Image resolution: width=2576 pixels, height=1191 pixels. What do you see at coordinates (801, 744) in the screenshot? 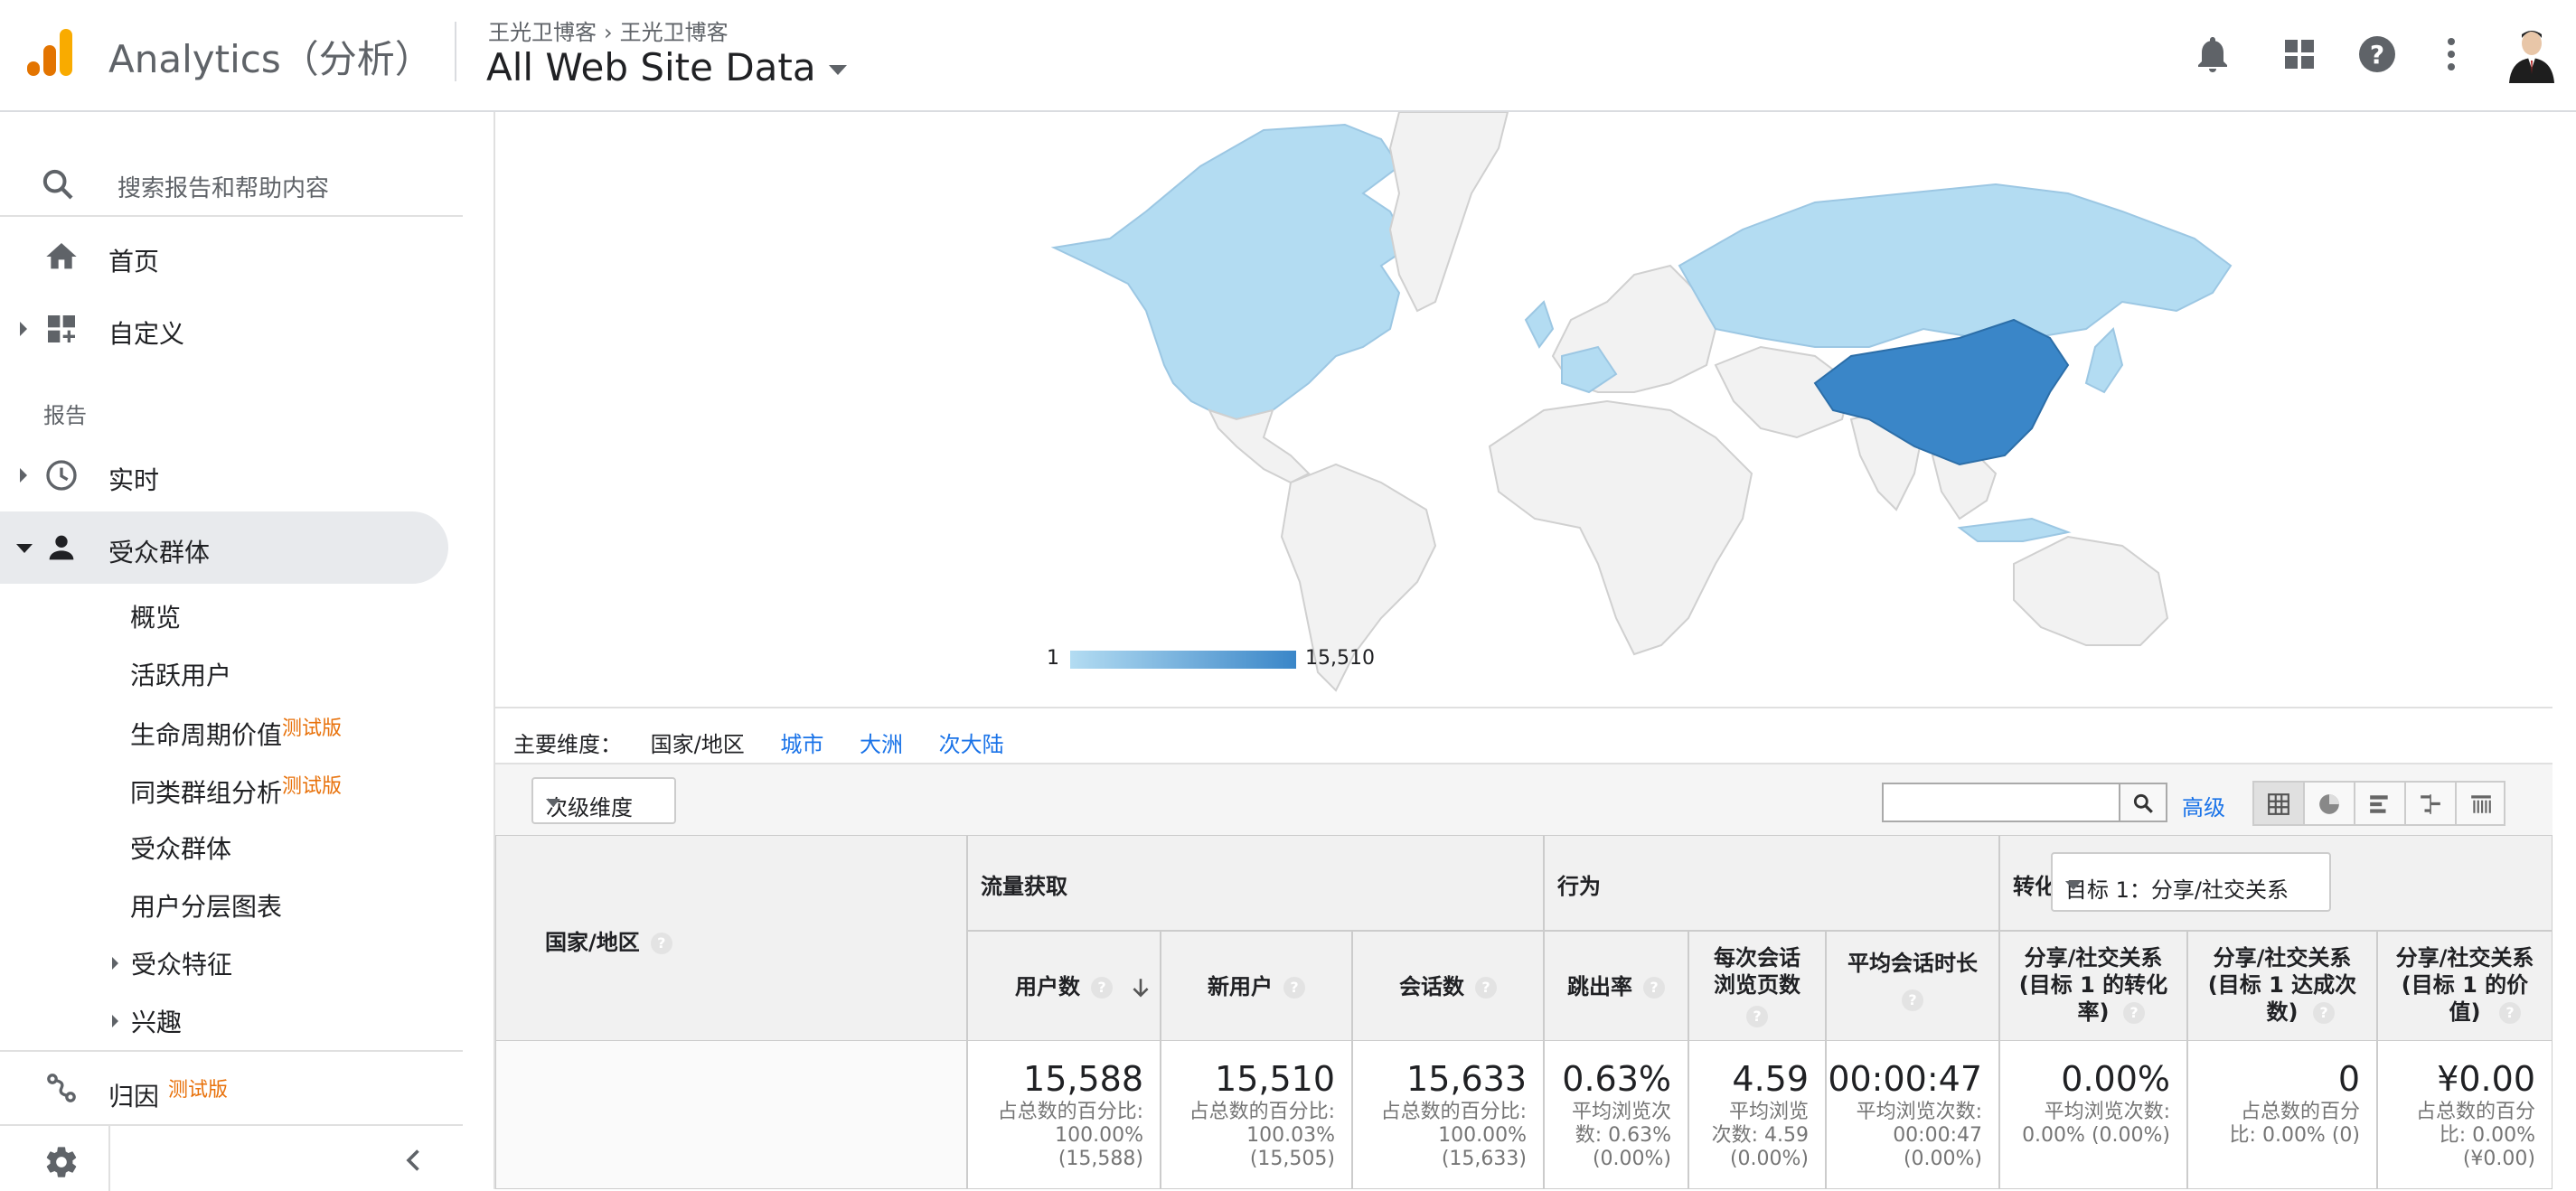
I see `dimension-city: 城市` at bounding box center [801, 744].